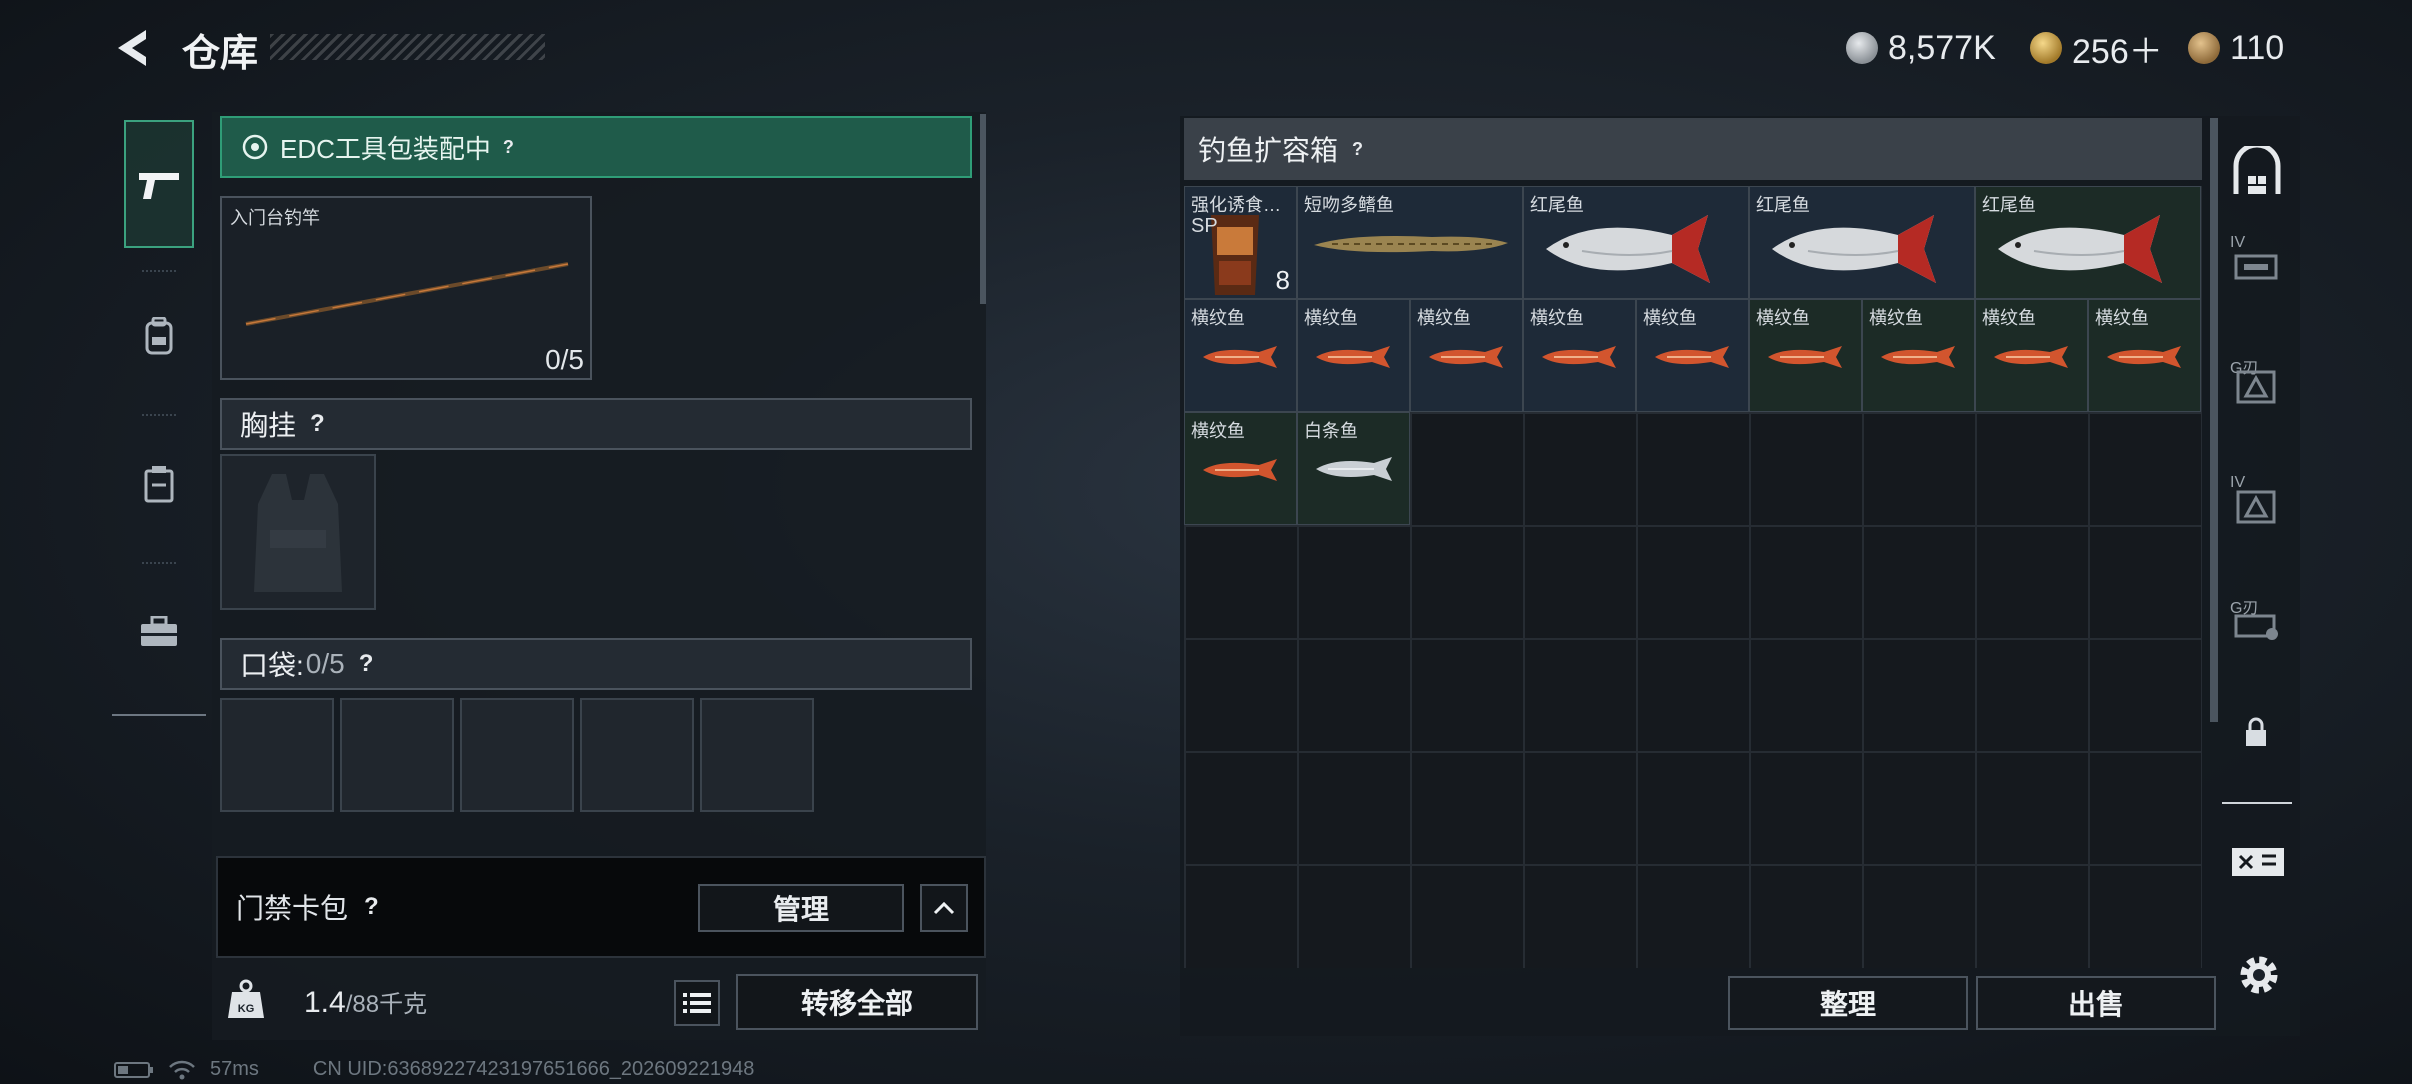 Image resolution: width=2412 pixels, height=1084 pixels. What do you see at coordinates (801, 908) in the screenshot?
I see `manage-button: 管理` at bounding box center [801, 908].